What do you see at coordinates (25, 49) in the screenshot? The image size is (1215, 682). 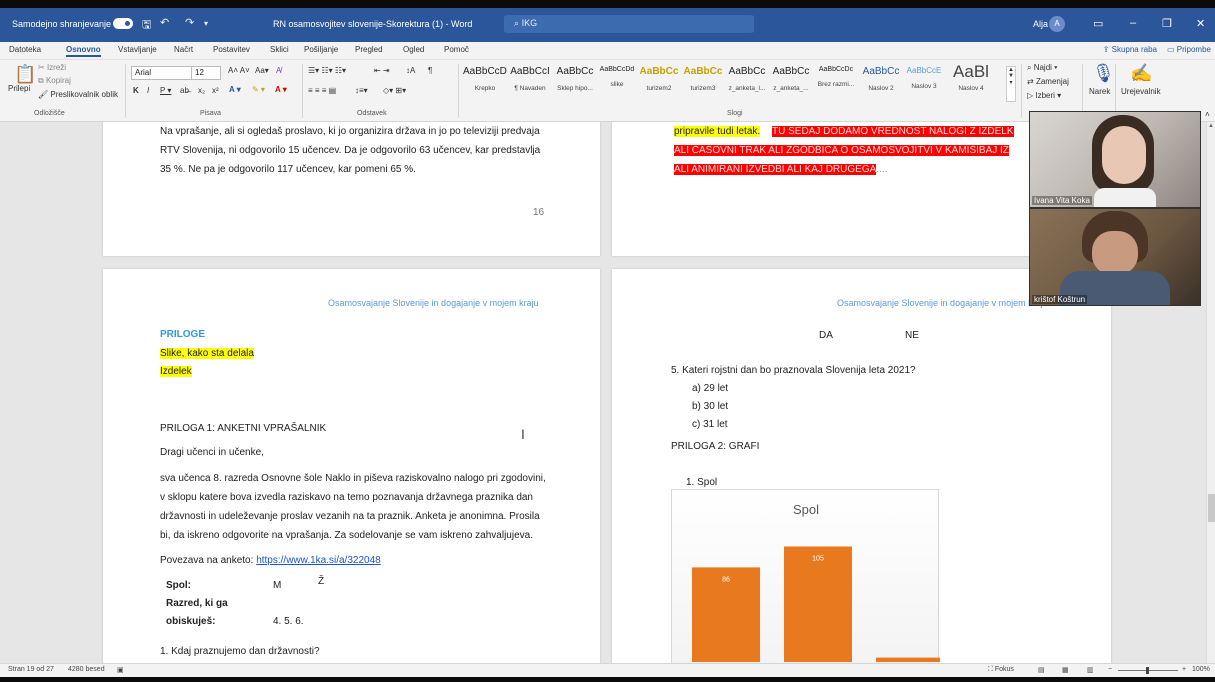 I see `tab-file: Datoteka` at bounding box center [25, 49].